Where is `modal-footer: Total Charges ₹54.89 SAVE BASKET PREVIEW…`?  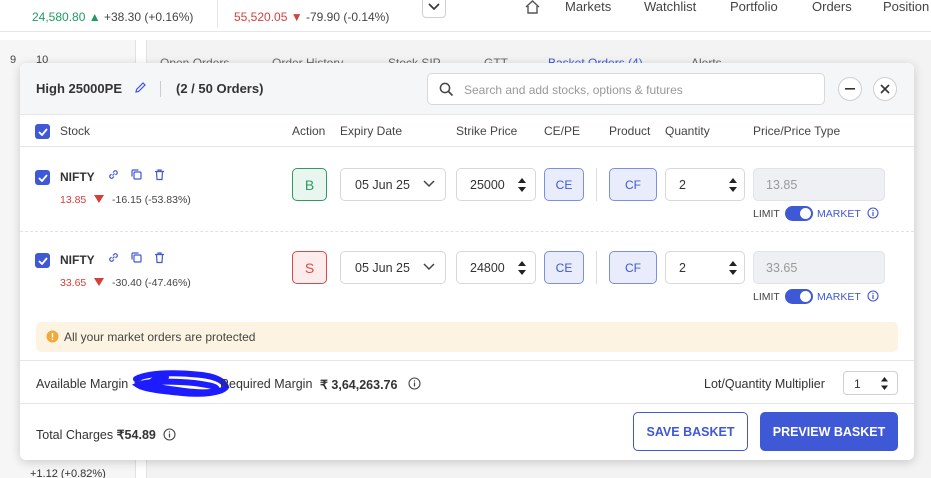
modal-footer: Total Charges ₹54.89 SAVE BASKET PREVIEW… is located at coordinates (467, 432).